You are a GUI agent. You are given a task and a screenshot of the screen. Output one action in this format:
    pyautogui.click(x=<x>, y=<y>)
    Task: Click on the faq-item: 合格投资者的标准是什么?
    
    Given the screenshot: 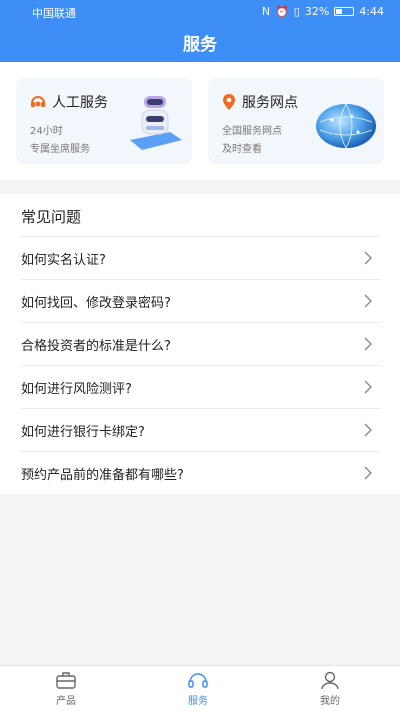 What is the action you would take?
    pyautogui.click(x=201, y=343)
    